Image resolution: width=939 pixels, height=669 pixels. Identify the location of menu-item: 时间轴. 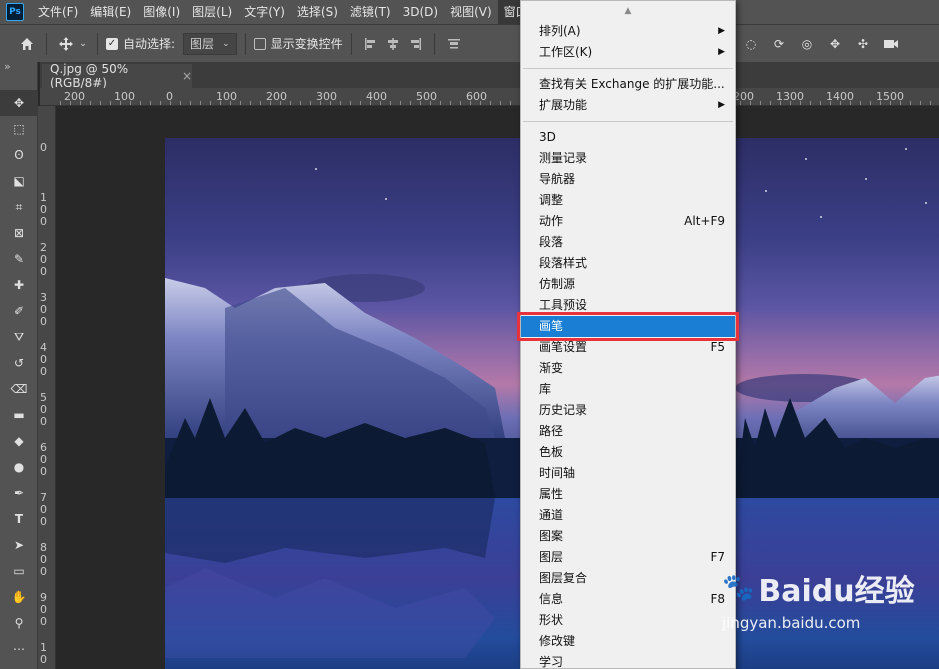
(628, 473).